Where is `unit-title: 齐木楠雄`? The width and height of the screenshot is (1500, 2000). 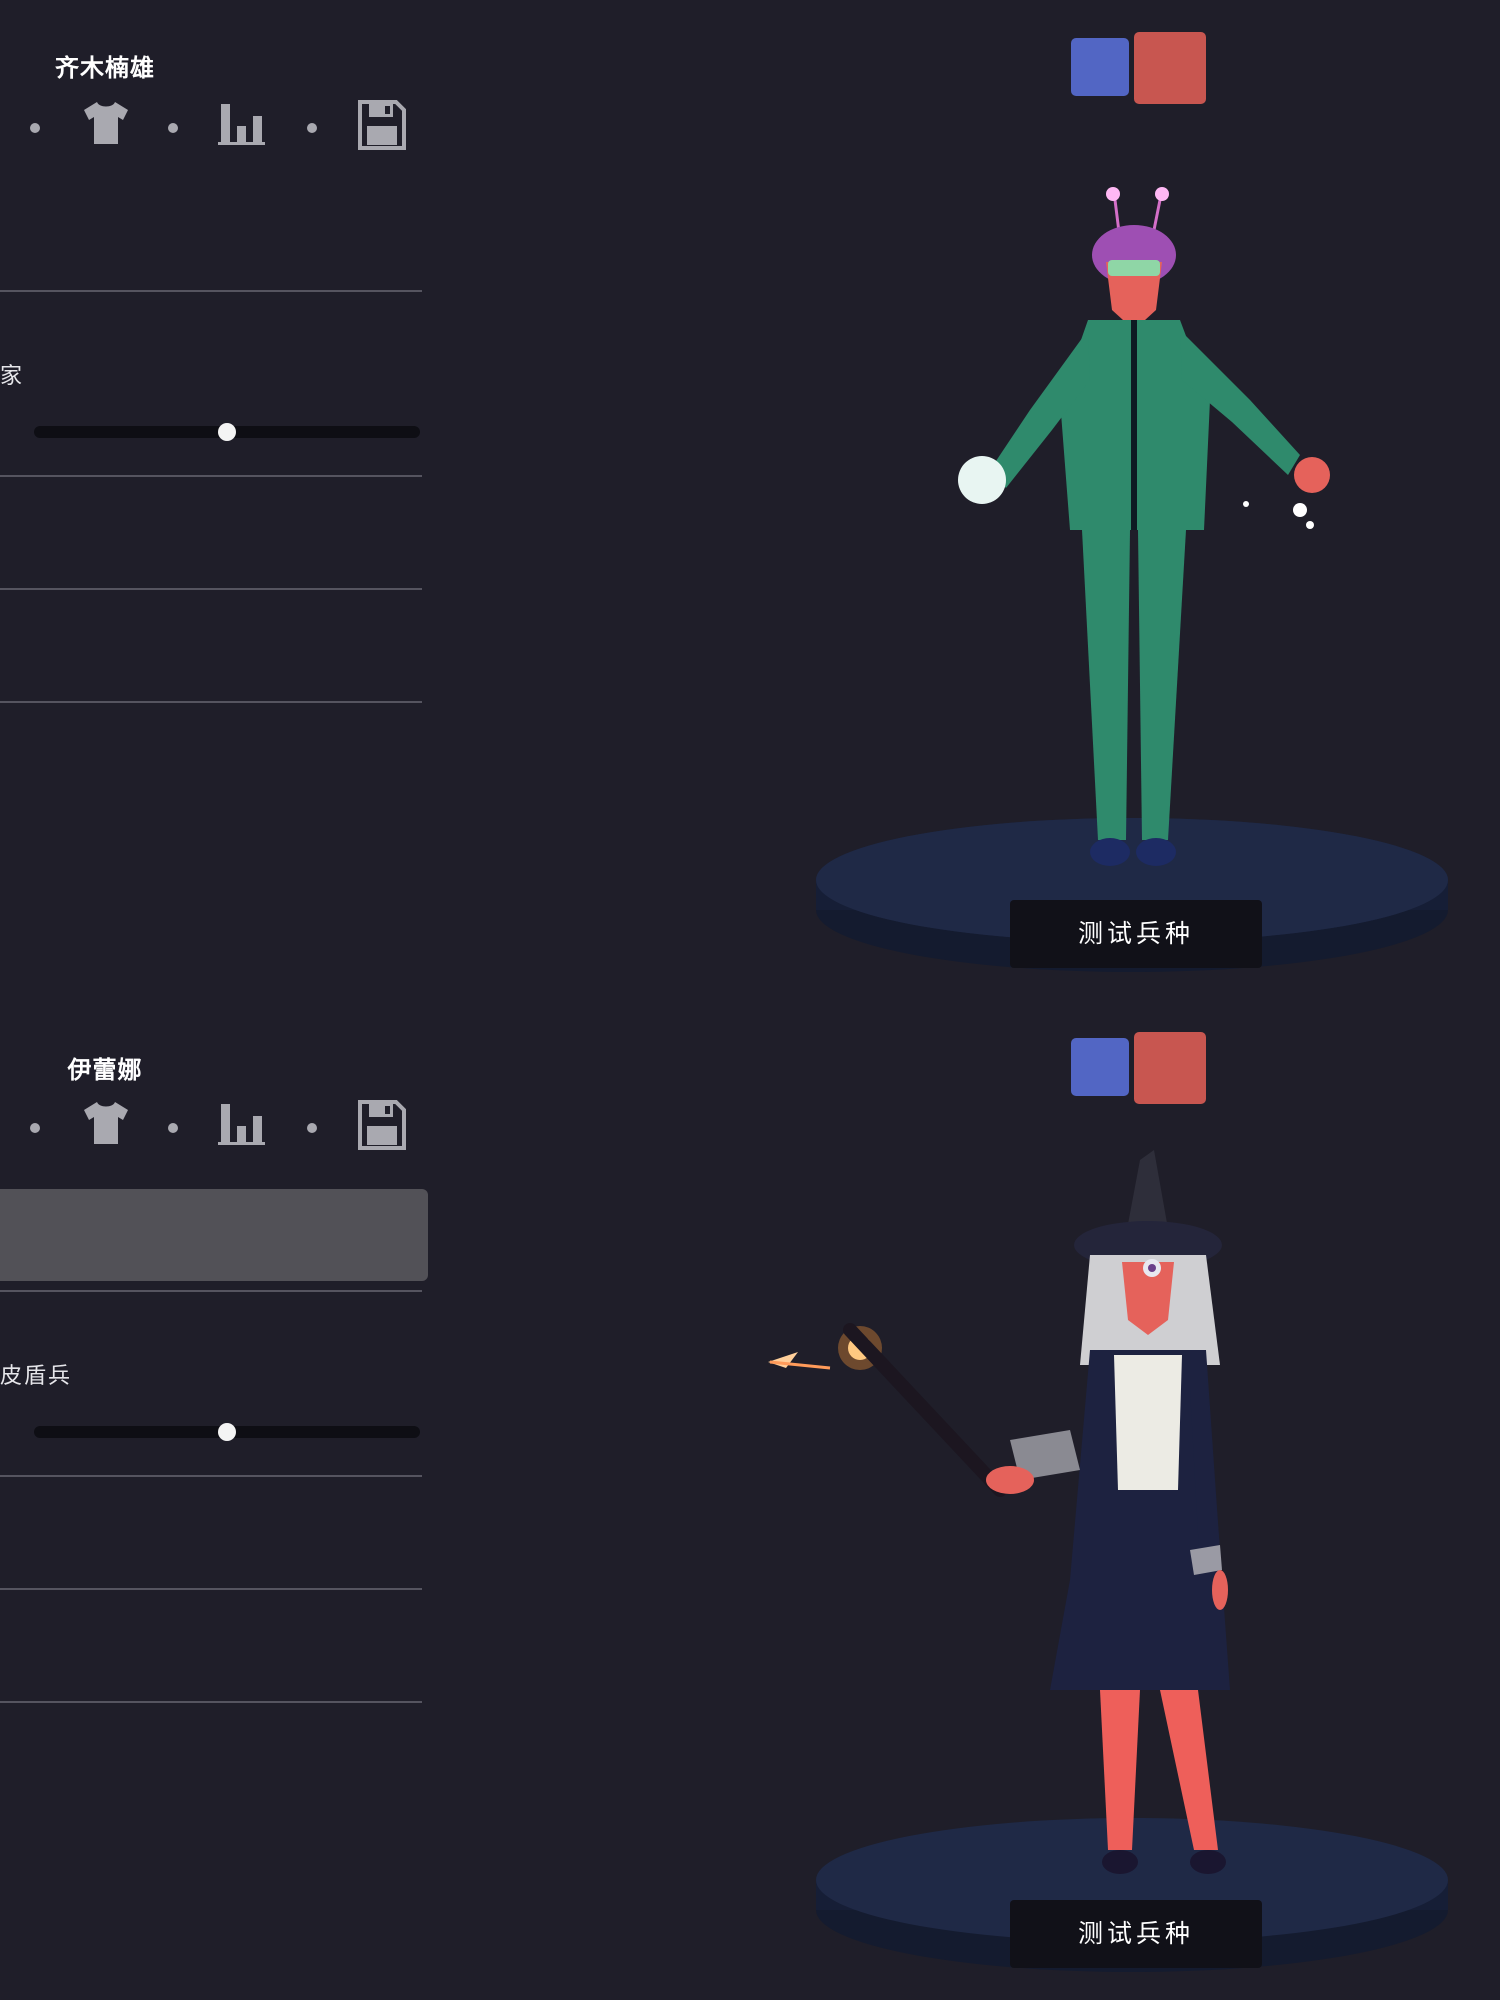 unit-title: 齐木楠雄 is located at coordinates (105, 68).